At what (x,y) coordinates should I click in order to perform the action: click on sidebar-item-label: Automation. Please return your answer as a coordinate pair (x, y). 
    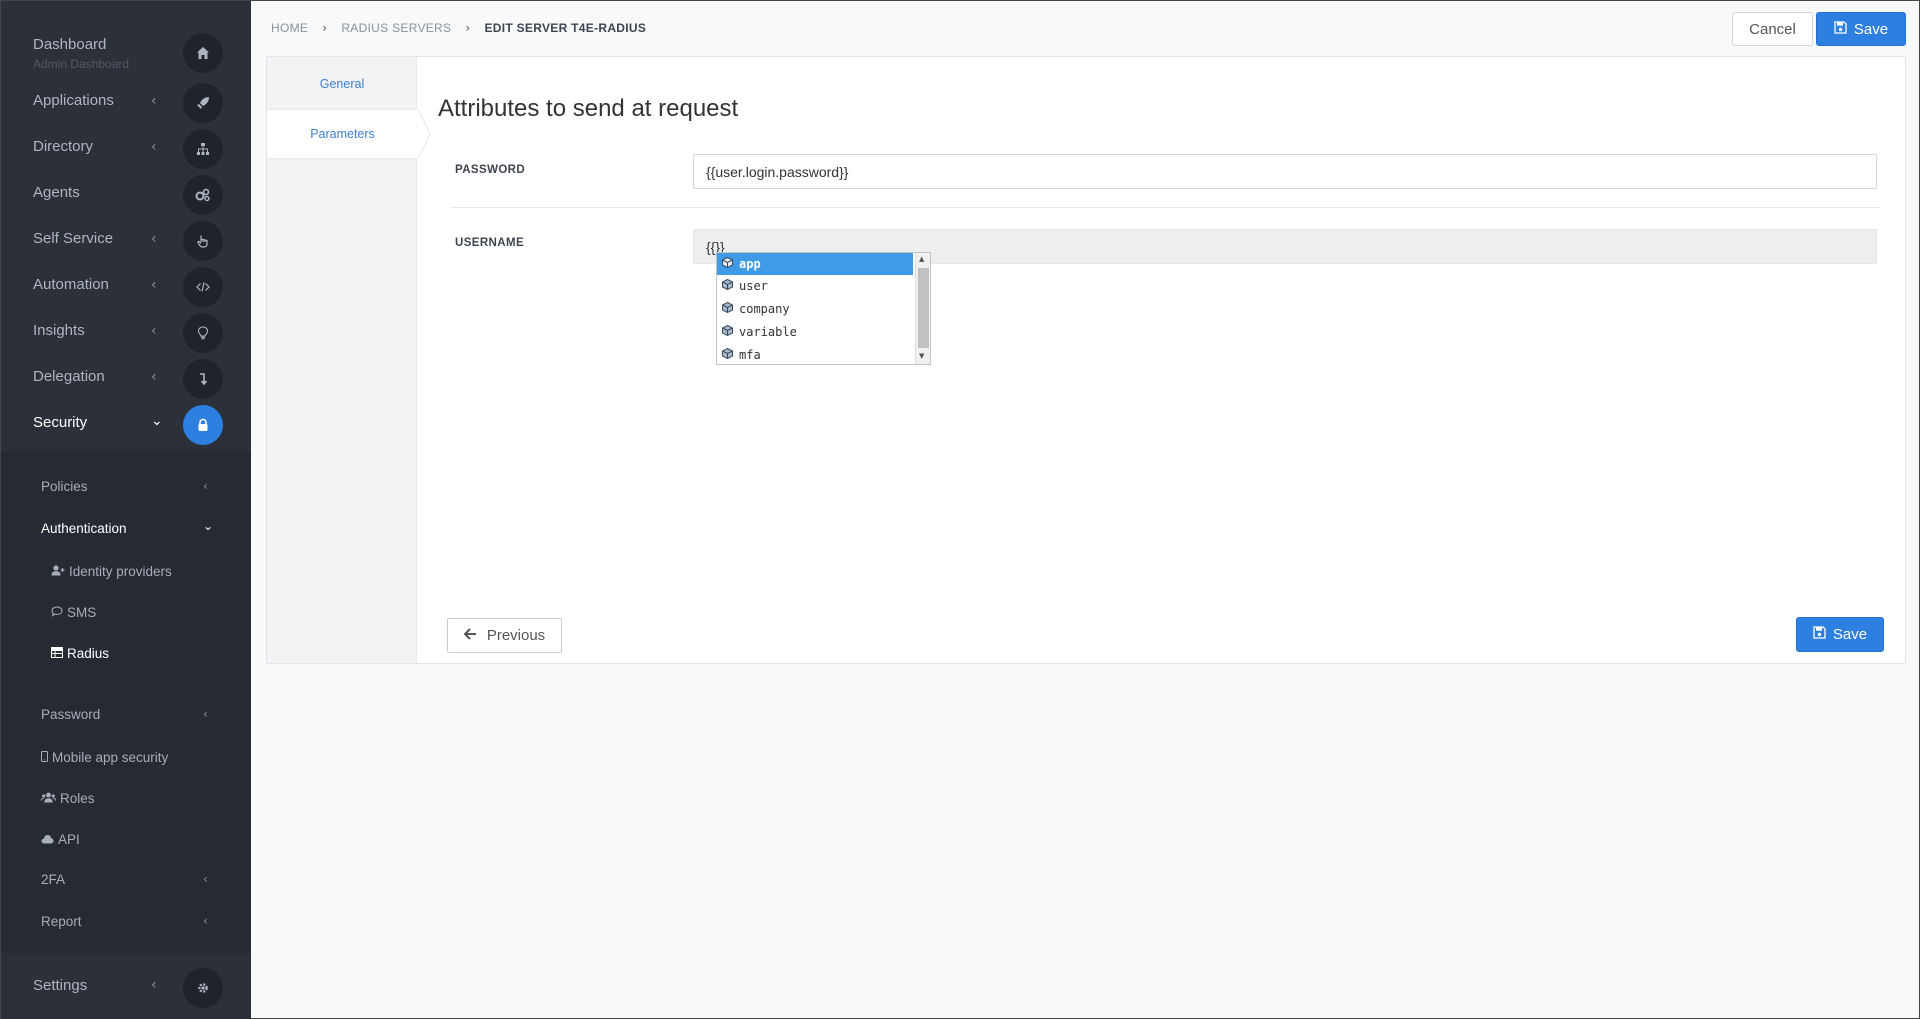
    Looking at the image, I should click on (71, 284).